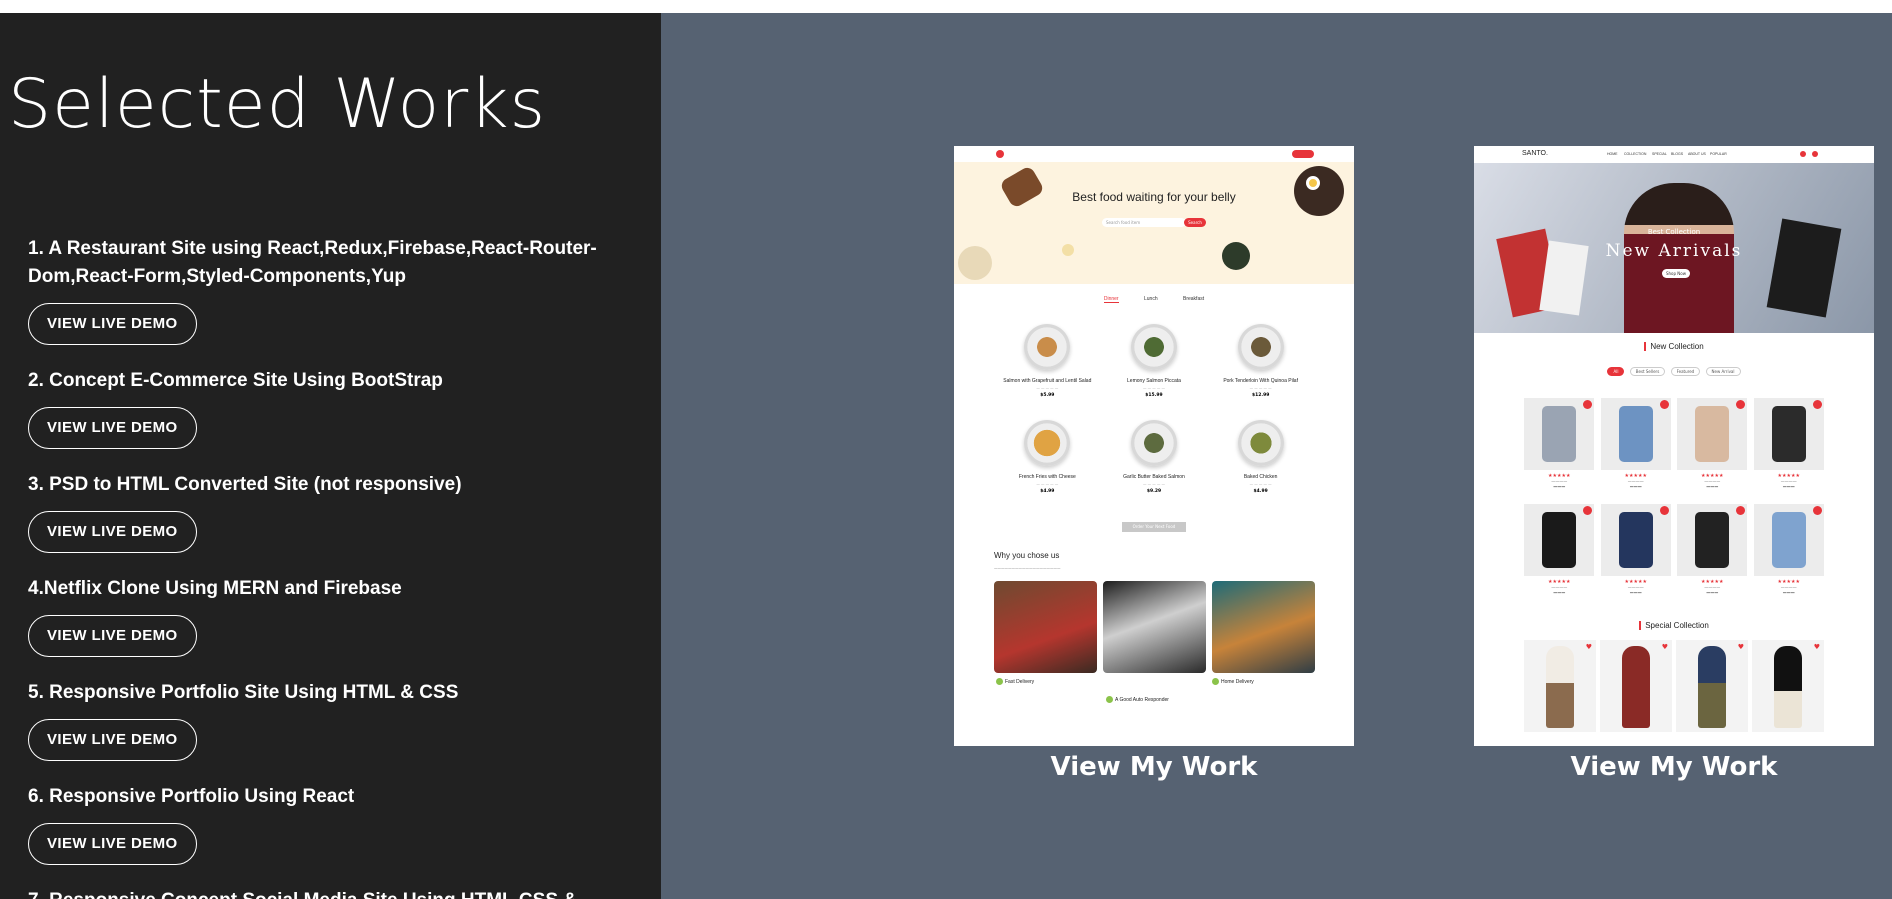 Image resolution: width=1892 pixels, height=899 pixels. I want to click on mini-hero: Best Collection New Arrivals Shop Now, so click(1674, 248).